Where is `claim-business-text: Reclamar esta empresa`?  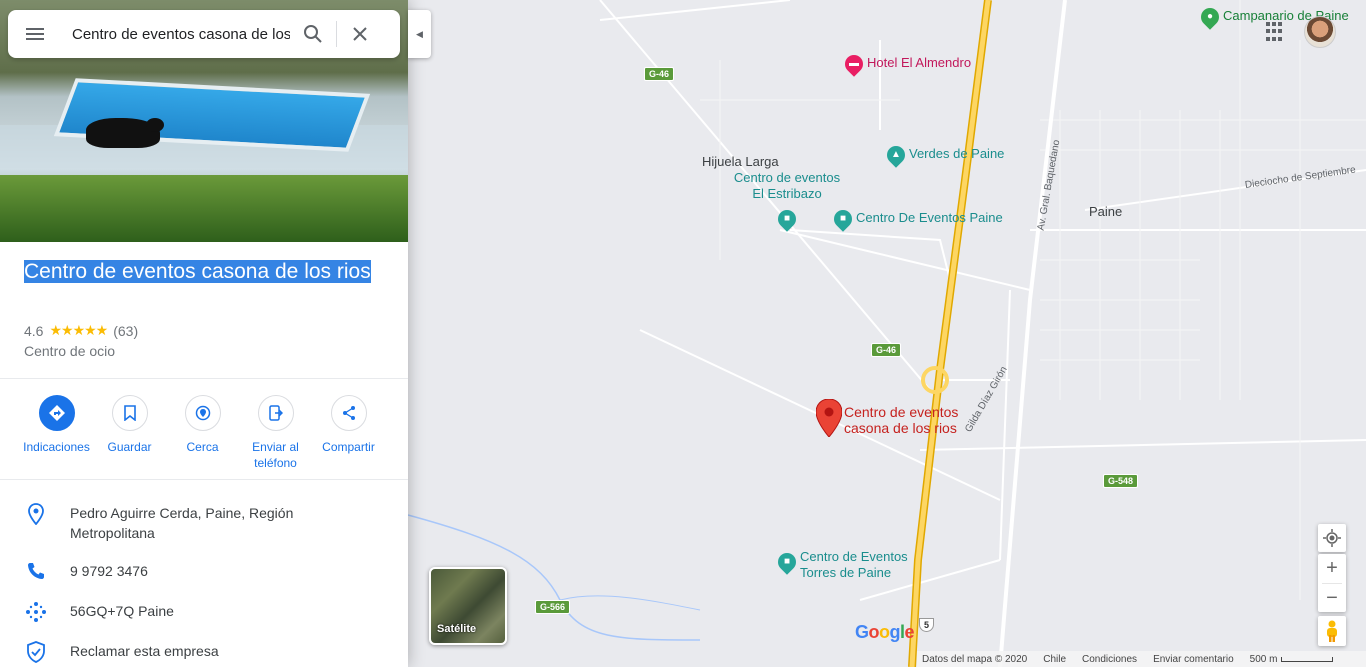 claim-business-text: Reclamar esta empresa is located at coordinates (144, 651).